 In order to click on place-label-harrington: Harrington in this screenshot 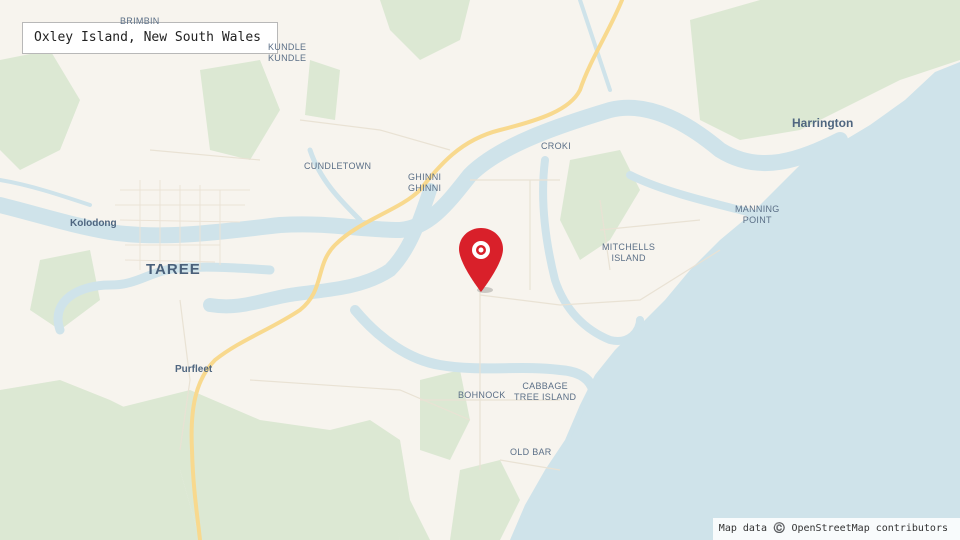, I will do `click(823, 123)`.